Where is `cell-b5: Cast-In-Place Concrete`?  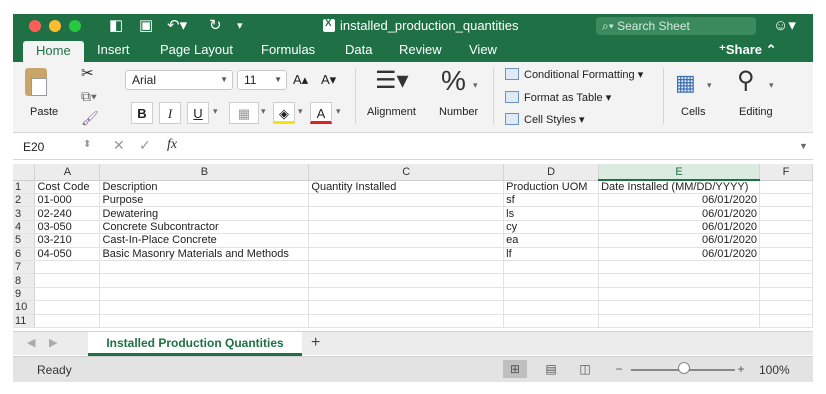 cell-b5: Cast-In-Place Concrete is located at coordinates (204, 240).